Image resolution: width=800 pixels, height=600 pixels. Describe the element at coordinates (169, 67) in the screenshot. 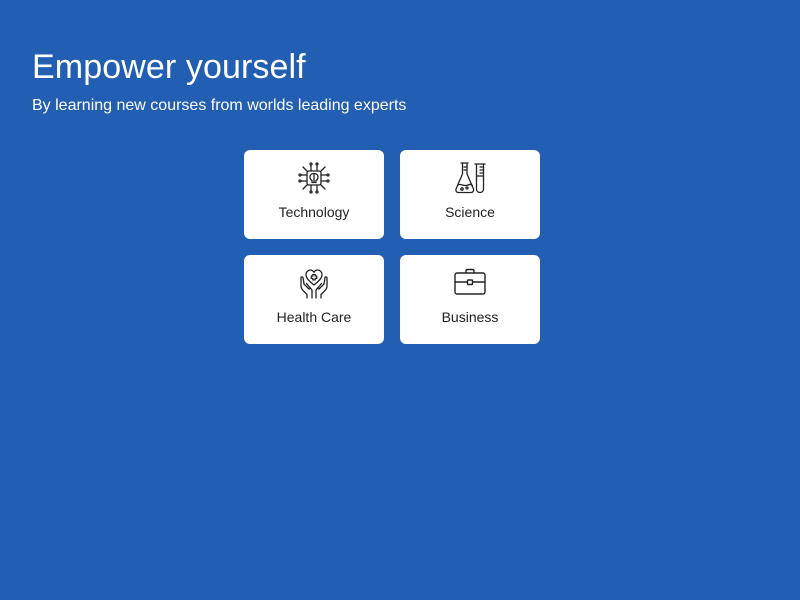

I see `page-title: Empower yourself` at that location.